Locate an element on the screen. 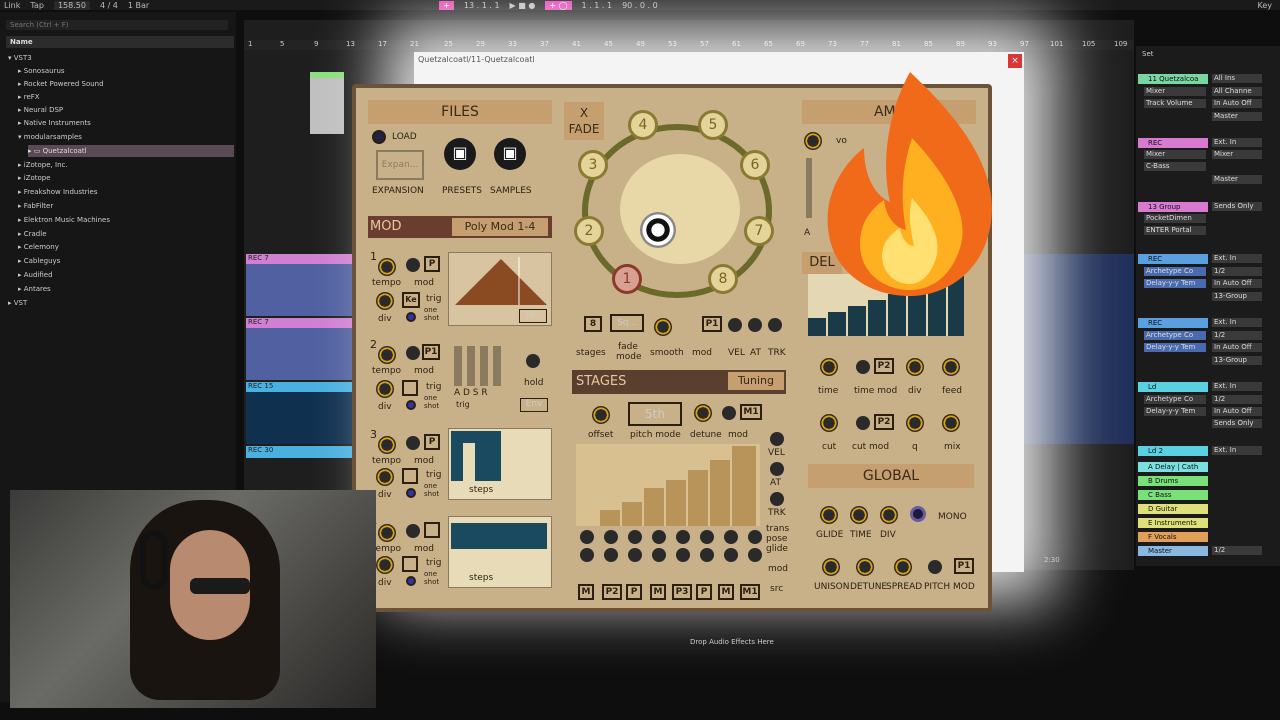 The image size is (1280, 720). detune-mod-source: M1 is located at coordinates (751, 412).